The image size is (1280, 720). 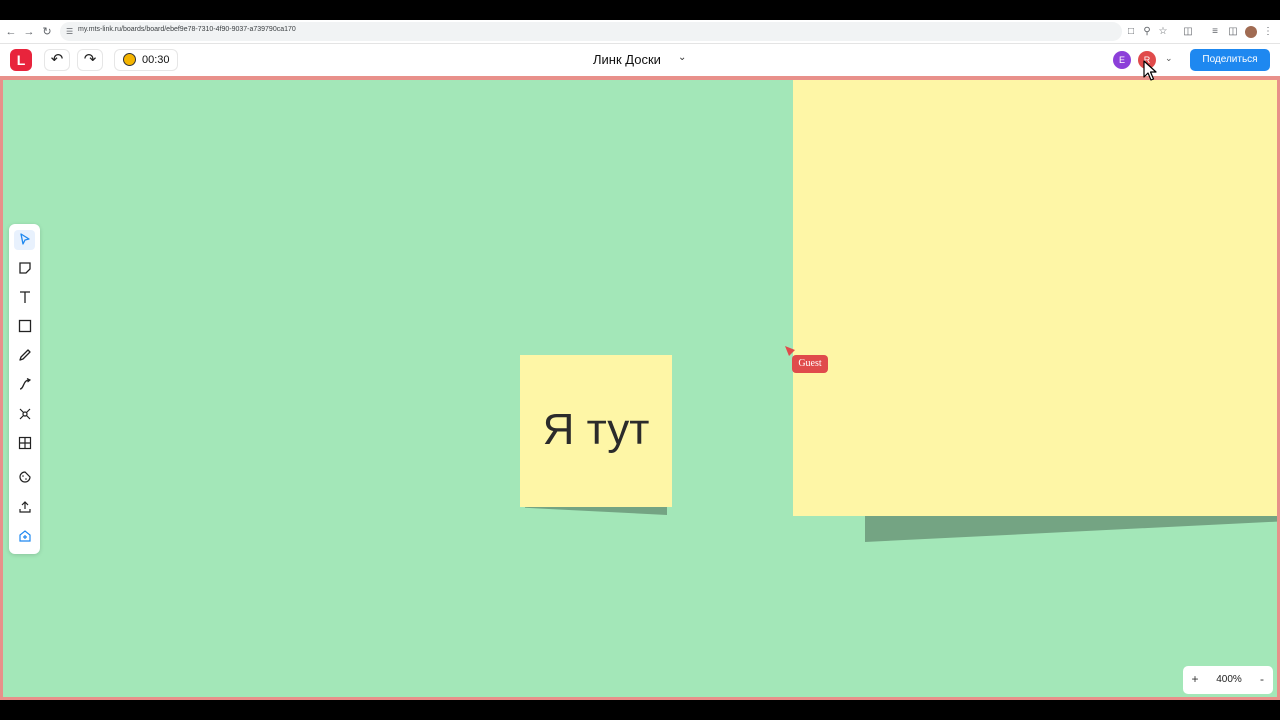 What do you see at coordinates (69, 31) in the screenshot?
I see `site-settings-icon: ☰` at bounding box center [69, 31].